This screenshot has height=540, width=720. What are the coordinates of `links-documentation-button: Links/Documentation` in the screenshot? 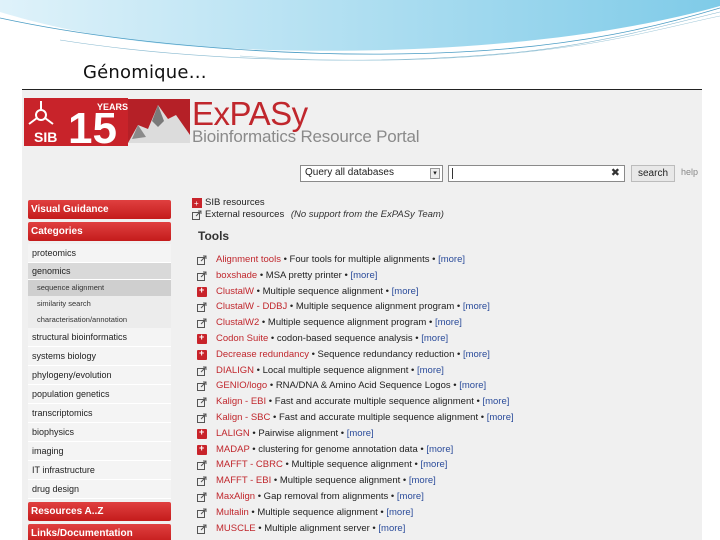 It's located at (99, 532).